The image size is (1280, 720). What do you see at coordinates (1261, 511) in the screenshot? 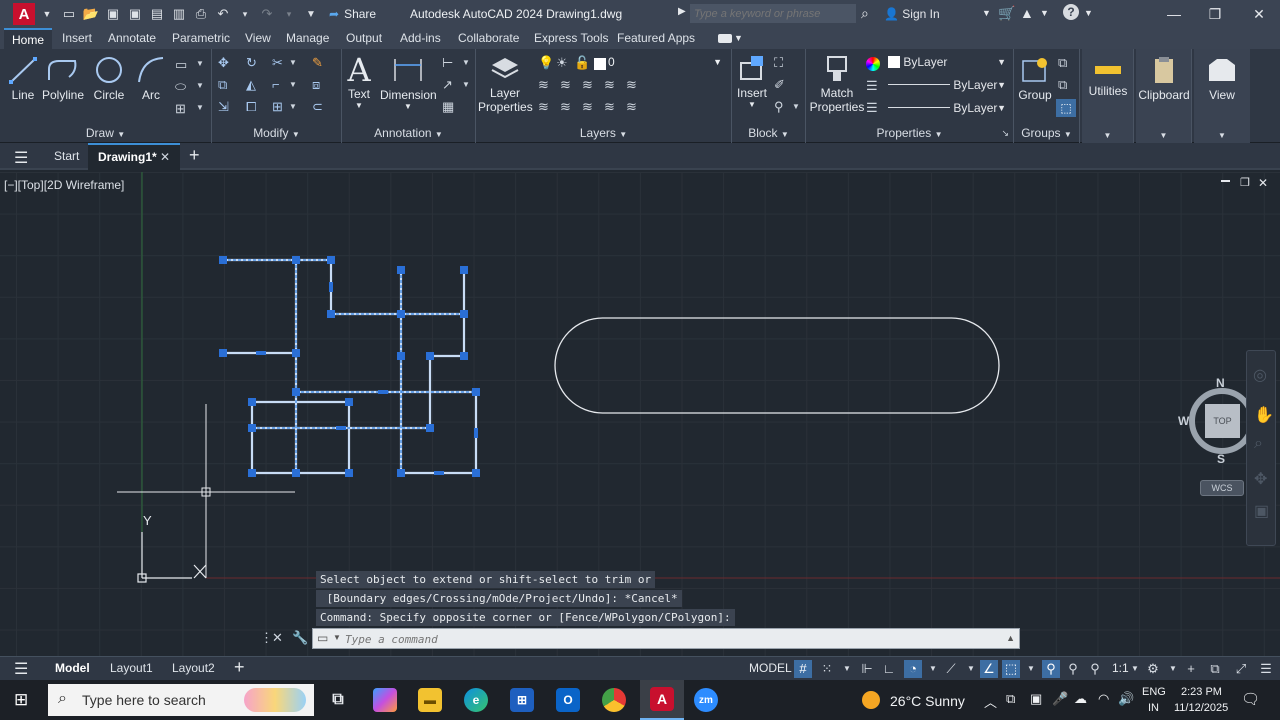
I see `showmotion-icon: ▣` at bounding box center [1261, 511].